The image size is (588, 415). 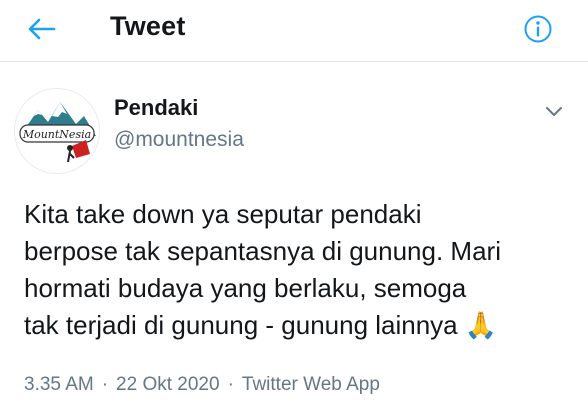 I want to click on info-button, so click(x=538, y=29).